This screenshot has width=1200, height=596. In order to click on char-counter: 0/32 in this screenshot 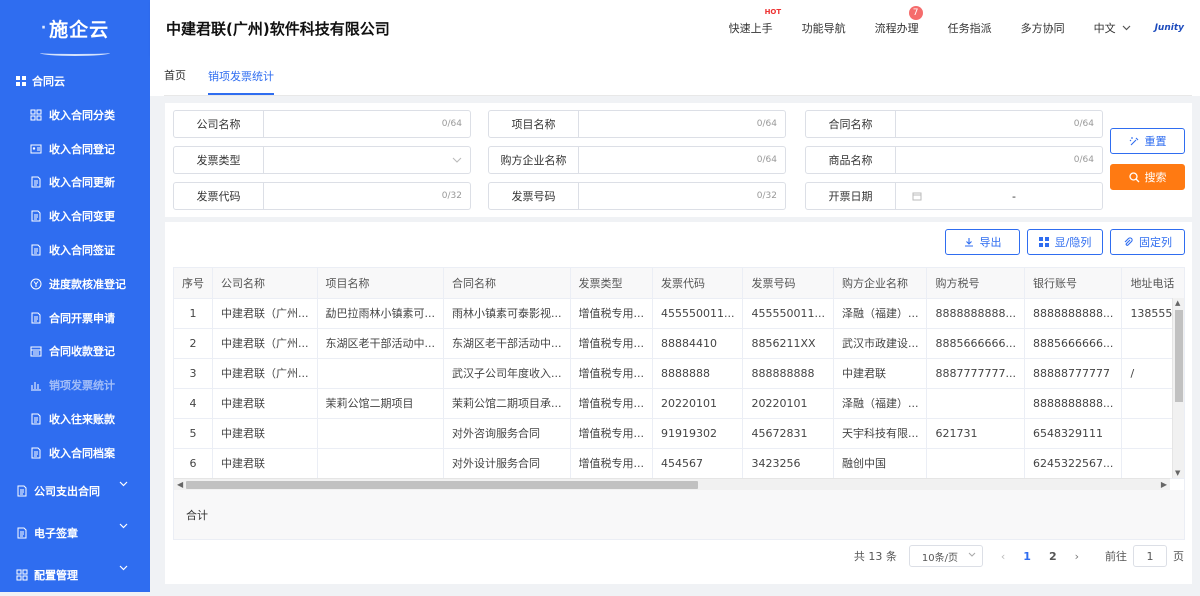, I will do `click(451, 196)`.